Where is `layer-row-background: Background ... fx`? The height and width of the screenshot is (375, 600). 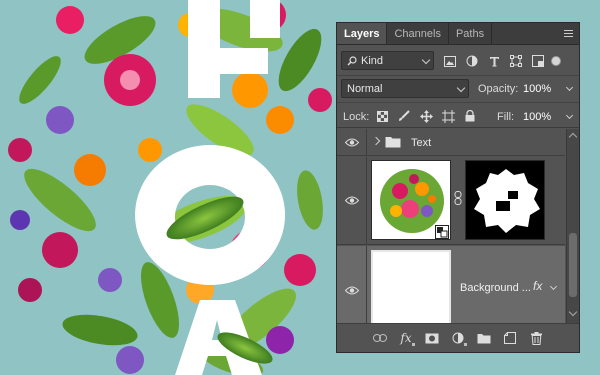
layer-row-background: Background ... fx is located at coordinates (451, 284).